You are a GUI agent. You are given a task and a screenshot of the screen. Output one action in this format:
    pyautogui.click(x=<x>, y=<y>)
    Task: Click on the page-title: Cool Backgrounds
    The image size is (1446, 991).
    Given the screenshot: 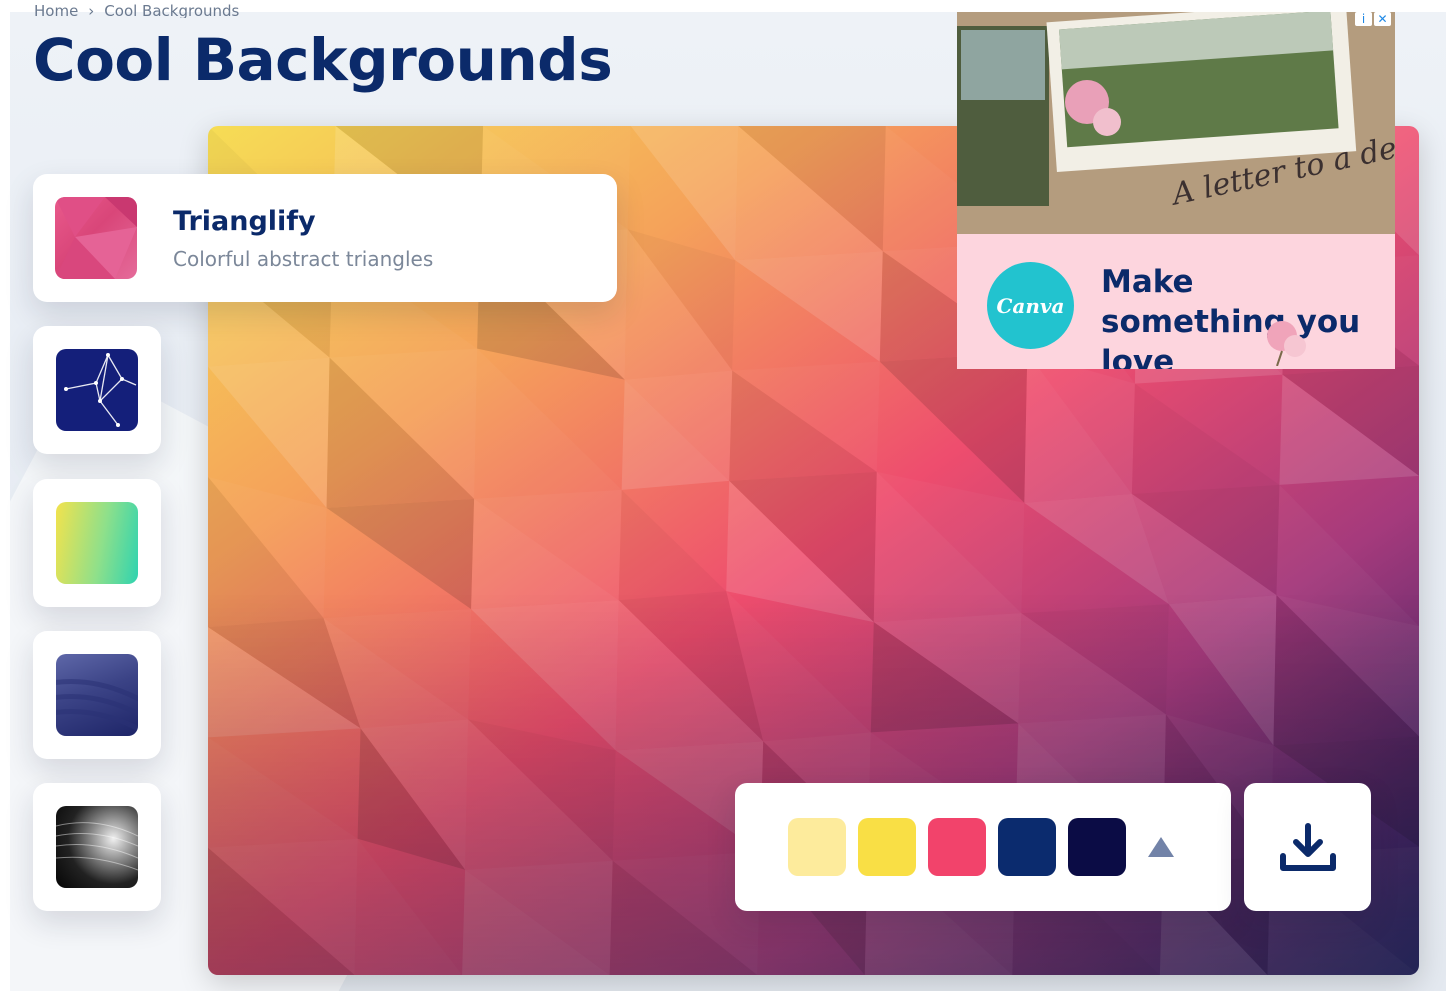 What is the action you would take?
    pyautogui.click(x=323, y=60)
    